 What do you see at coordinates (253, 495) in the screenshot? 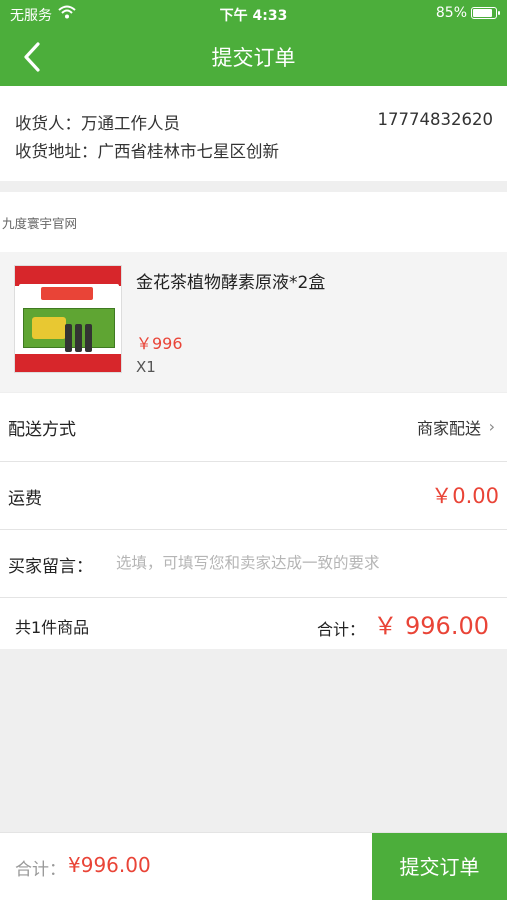
I see `shipping-fee-row: 运费 ￥0.00` at bounding box center [253, 495].